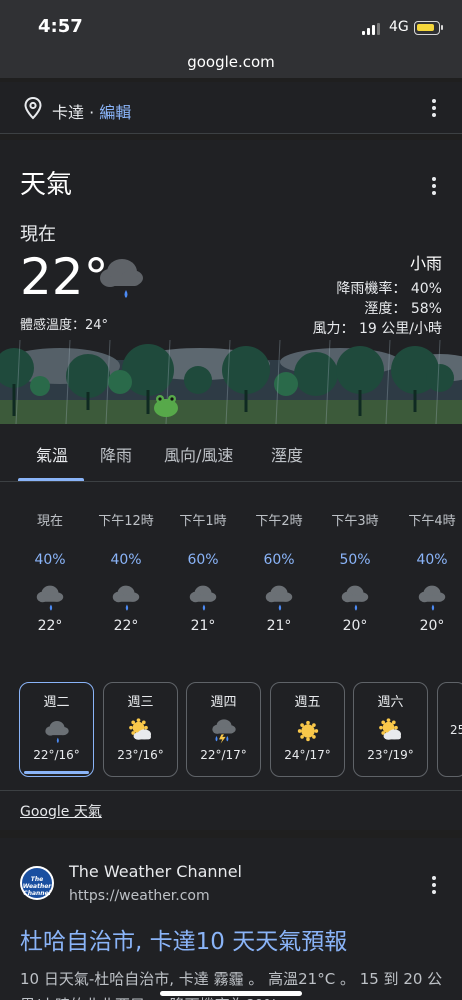  Describe the element at coordinates (56, 755) in the screenshot. I see `day-range: 22°/16°` at that location.